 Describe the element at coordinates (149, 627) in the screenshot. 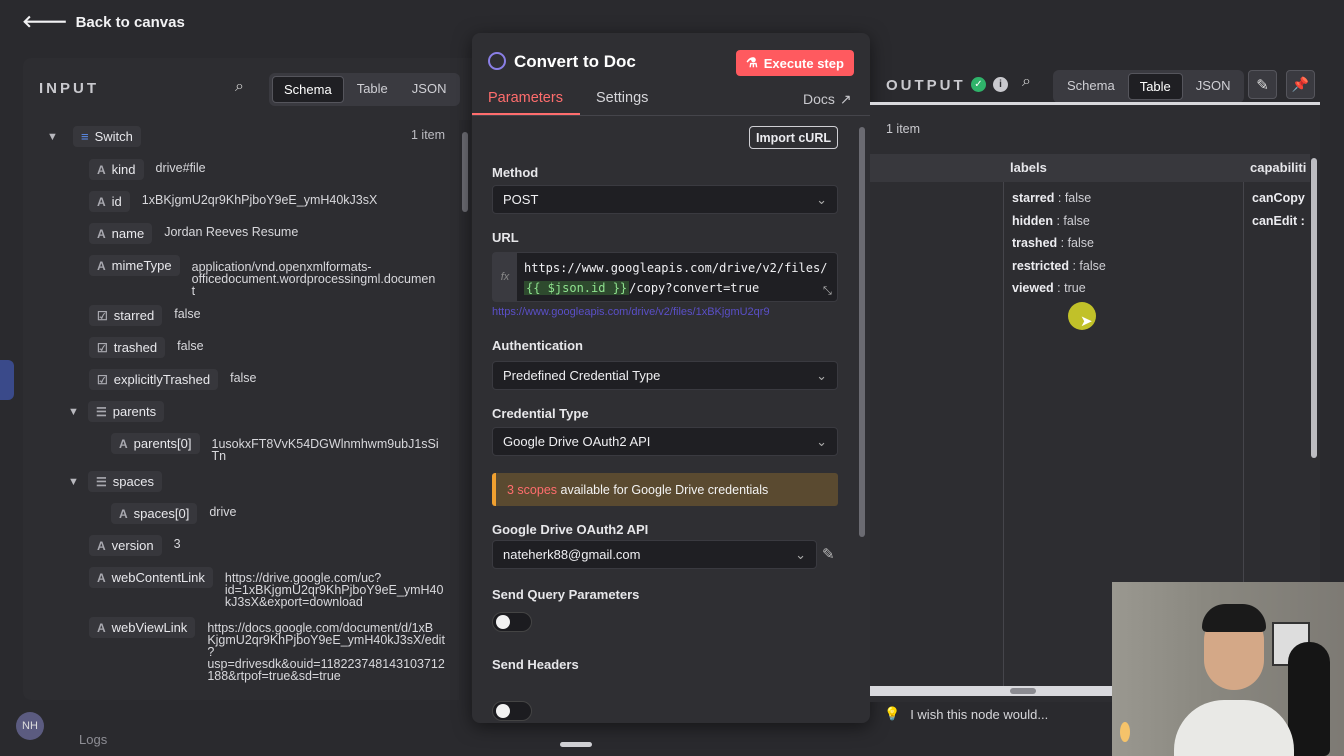

I see `field-key: webViewLink` at that location.